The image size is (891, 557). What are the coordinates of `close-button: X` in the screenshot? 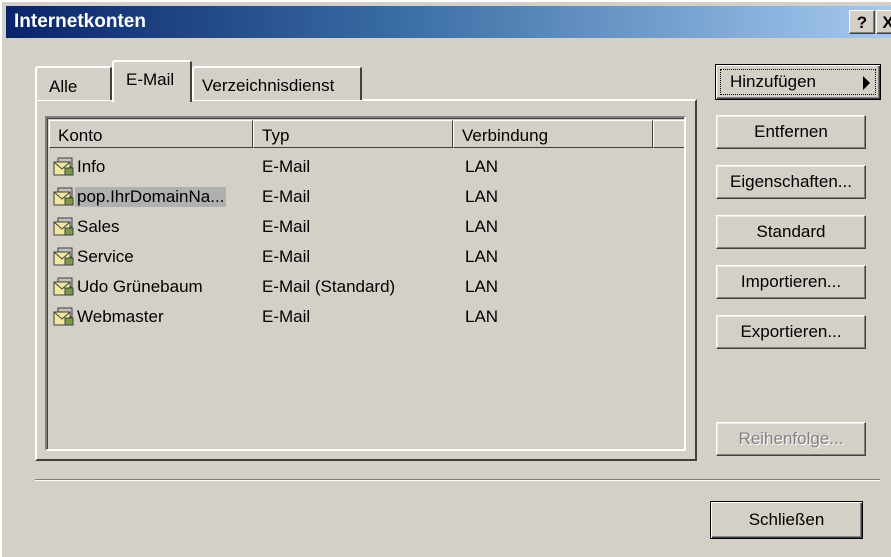 It's located at (883, 22).